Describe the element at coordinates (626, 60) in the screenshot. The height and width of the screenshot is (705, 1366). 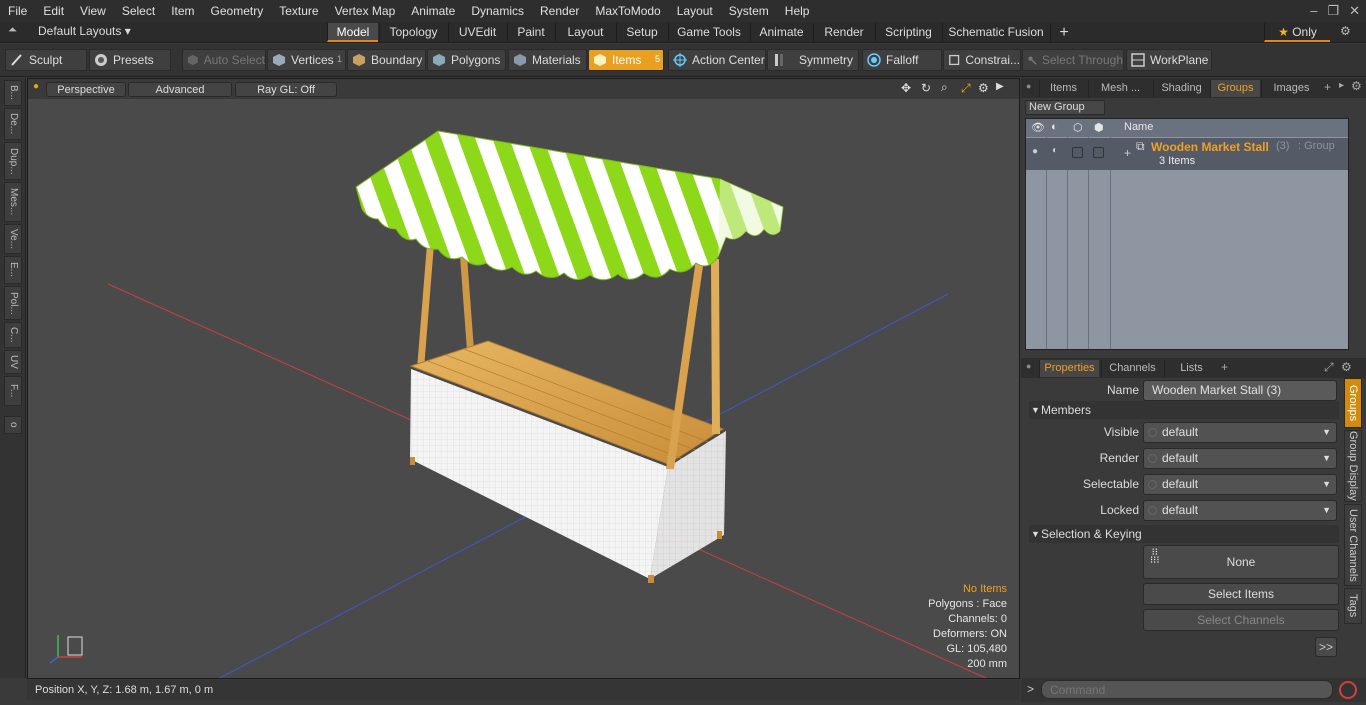
I see `items-button: Items 5` at that location.